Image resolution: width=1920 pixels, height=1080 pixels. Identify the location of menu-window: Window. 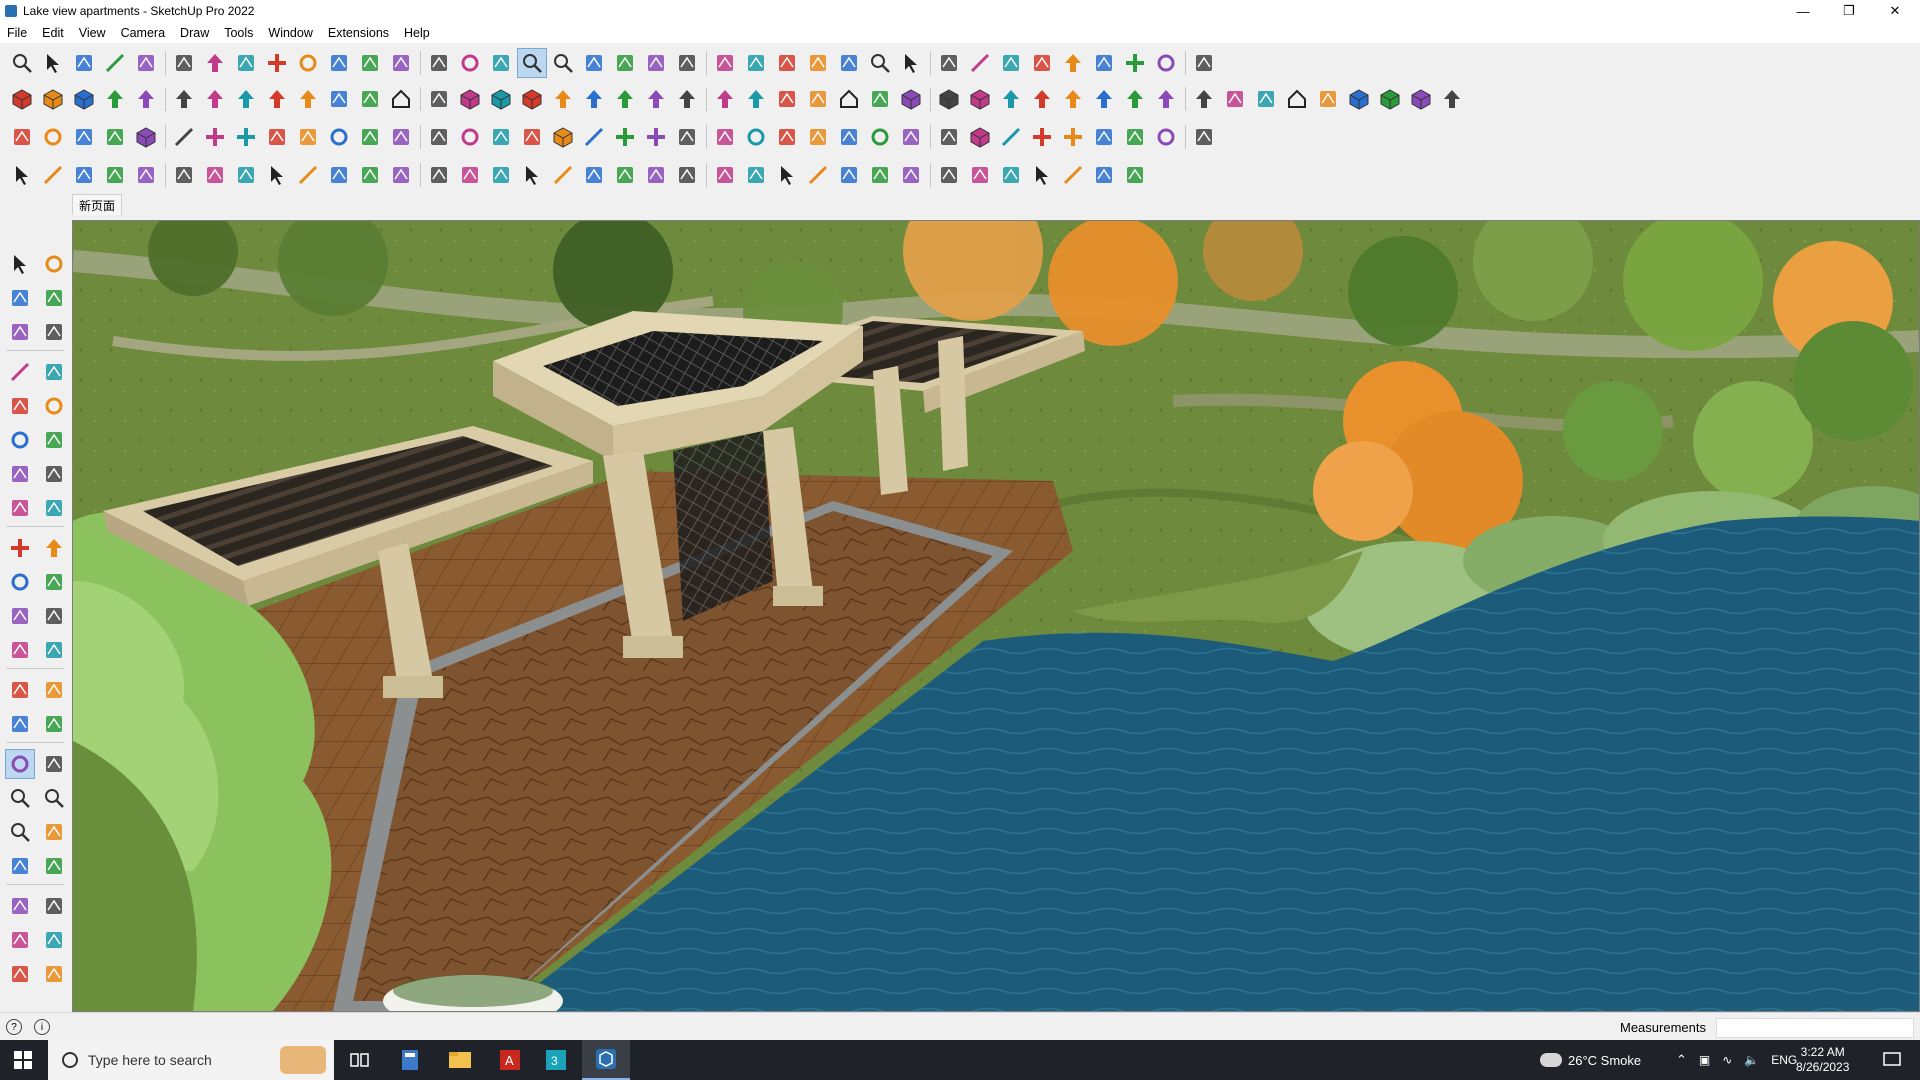
(290, 33).